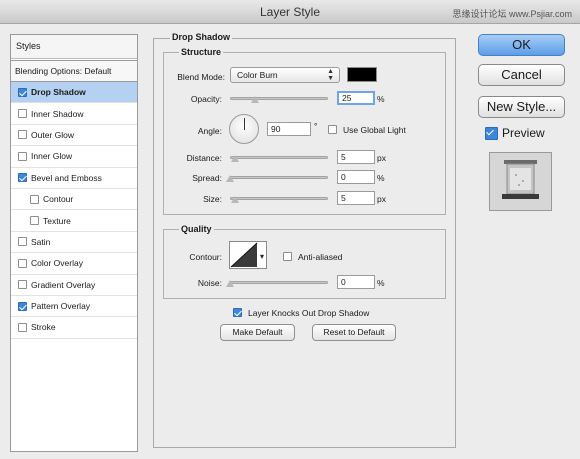 The width and height of the screenshot is (580, 459). Describe the element at coordinates (58, 199) in the screenshot. I see `style-item-label: Contour` at that location.